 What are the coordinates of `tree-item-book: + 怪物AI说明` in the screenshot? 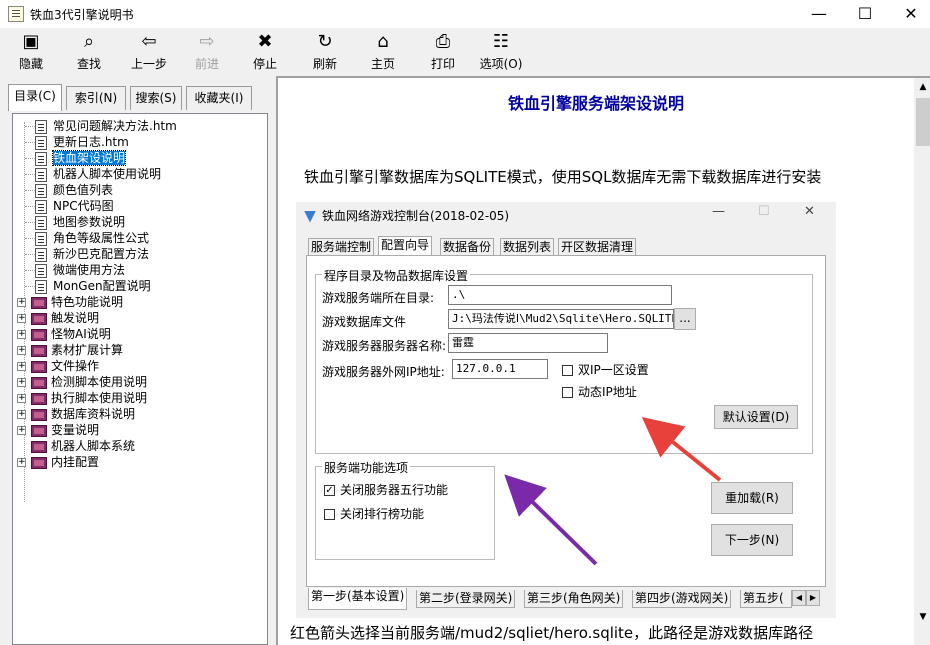 It's located at (64, 334).